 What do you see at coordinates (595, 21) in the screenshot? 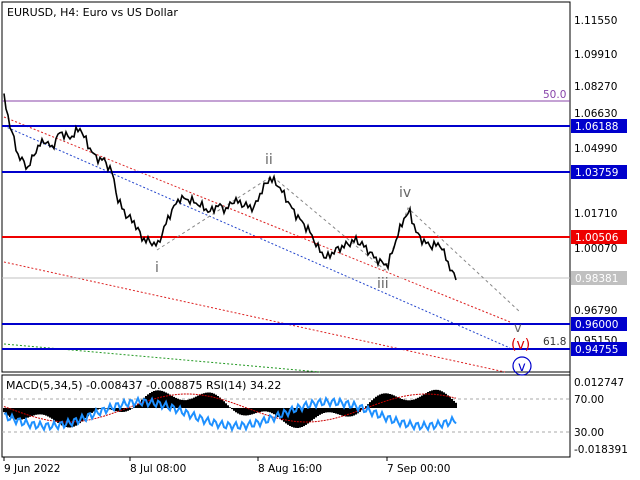
I see `price-tick: 1.11550` at bounding box center [595, 21].